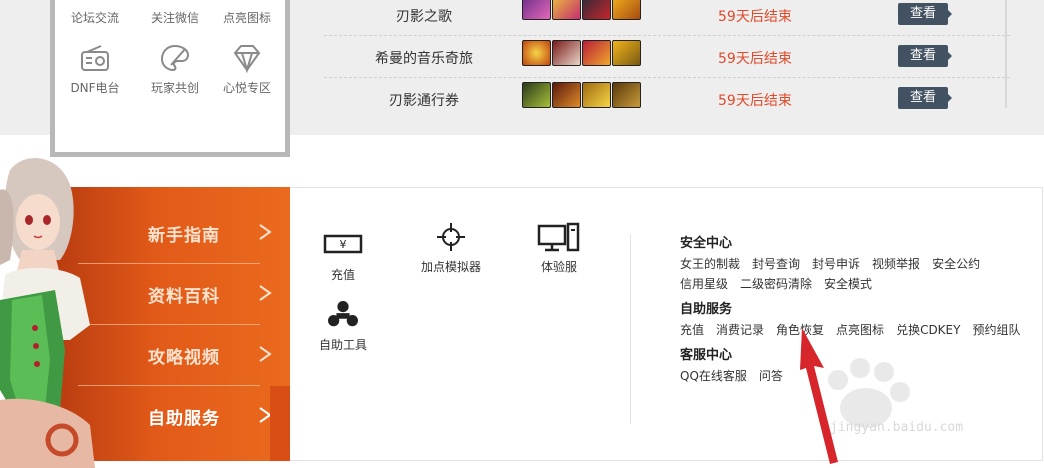  I want to click on link-label: 关注微信, so click(174, 18).